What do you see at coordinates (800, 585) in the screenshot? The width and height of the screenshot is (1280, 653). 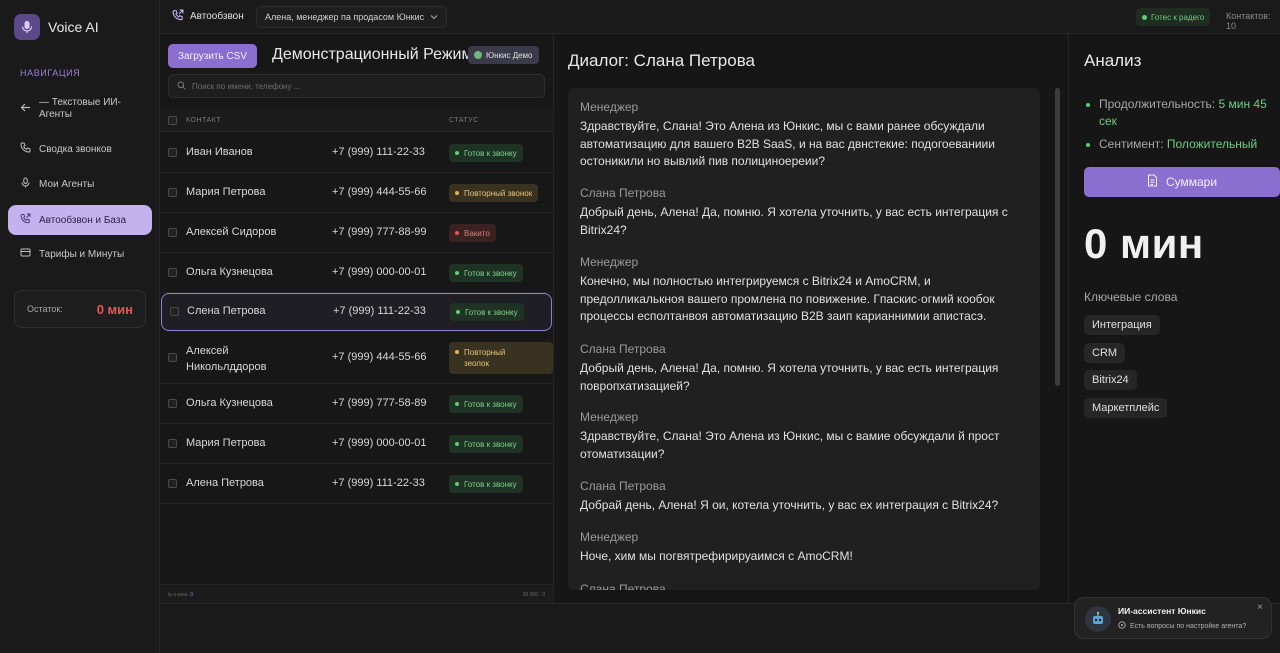 I see `message: Слана Петрова` at bounding box center [800, 585].